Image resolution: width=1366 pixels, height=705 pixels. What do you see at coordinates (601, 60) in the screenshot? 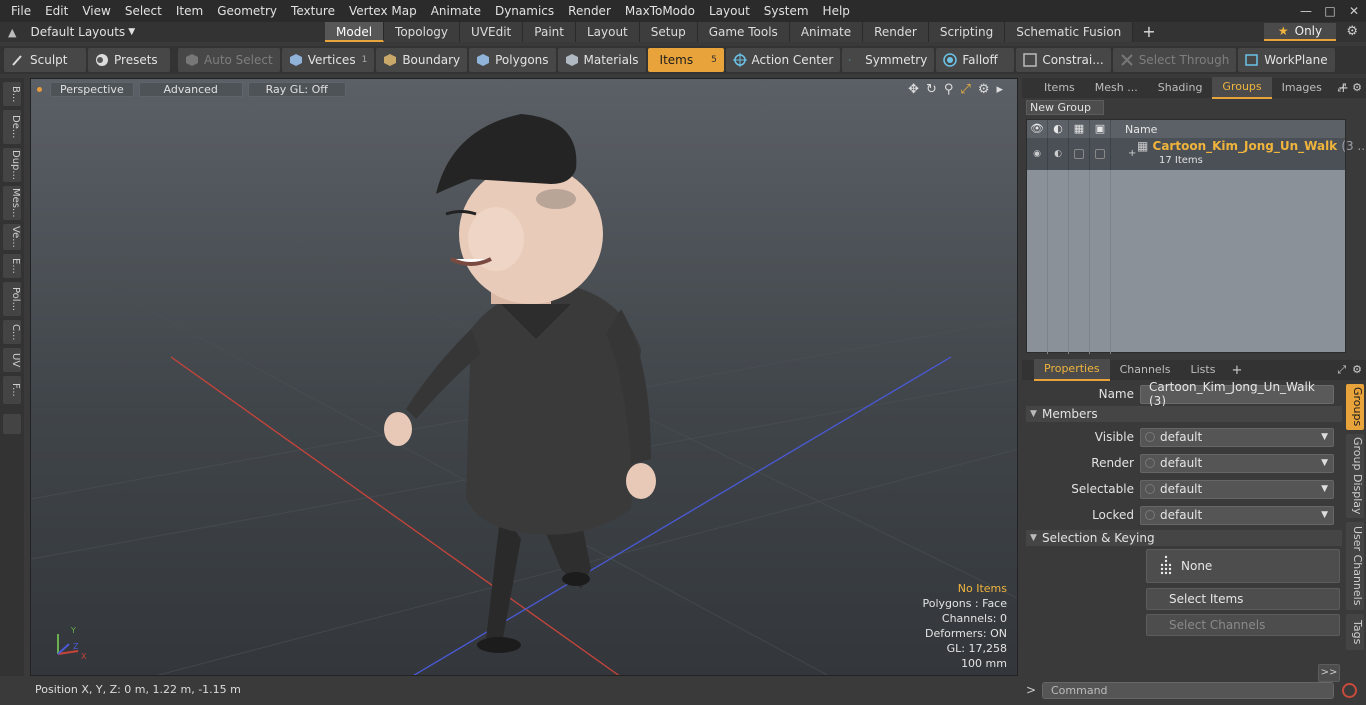
I see `materials-button: Materials` at bounding box center [601, 60].